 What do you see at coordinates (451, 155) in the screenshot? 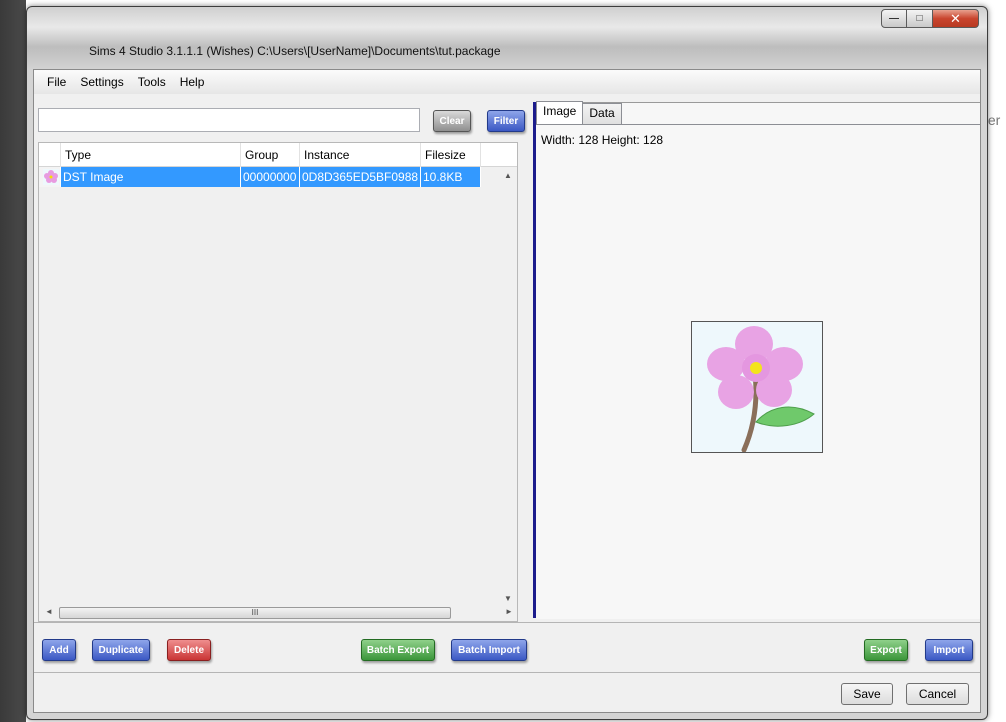
I see `header-filesize: Filesize` at bounding box center [451, 155].